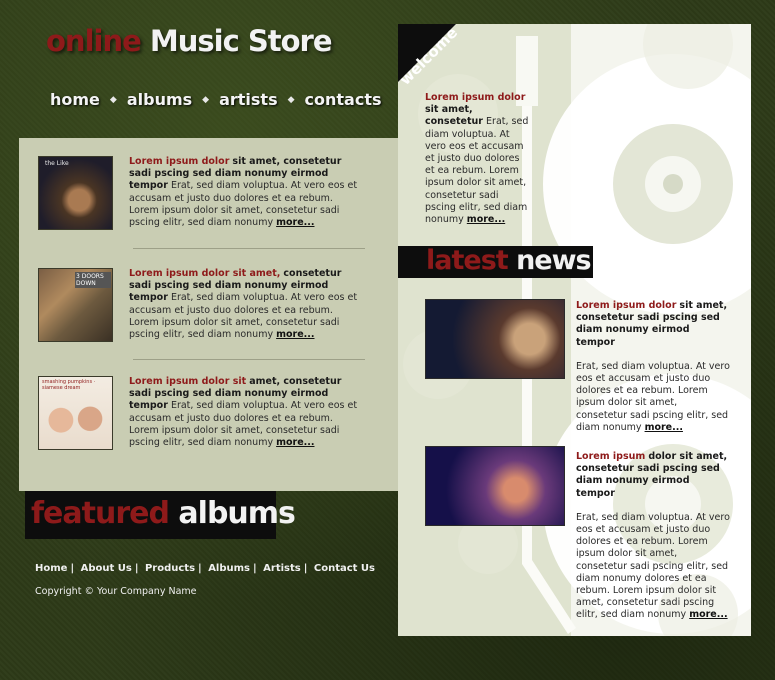  Describe the element at coordinates (75, 413) in the screenshot. I see `album-cover: smashing pumpkins · siamese dream` at that location.